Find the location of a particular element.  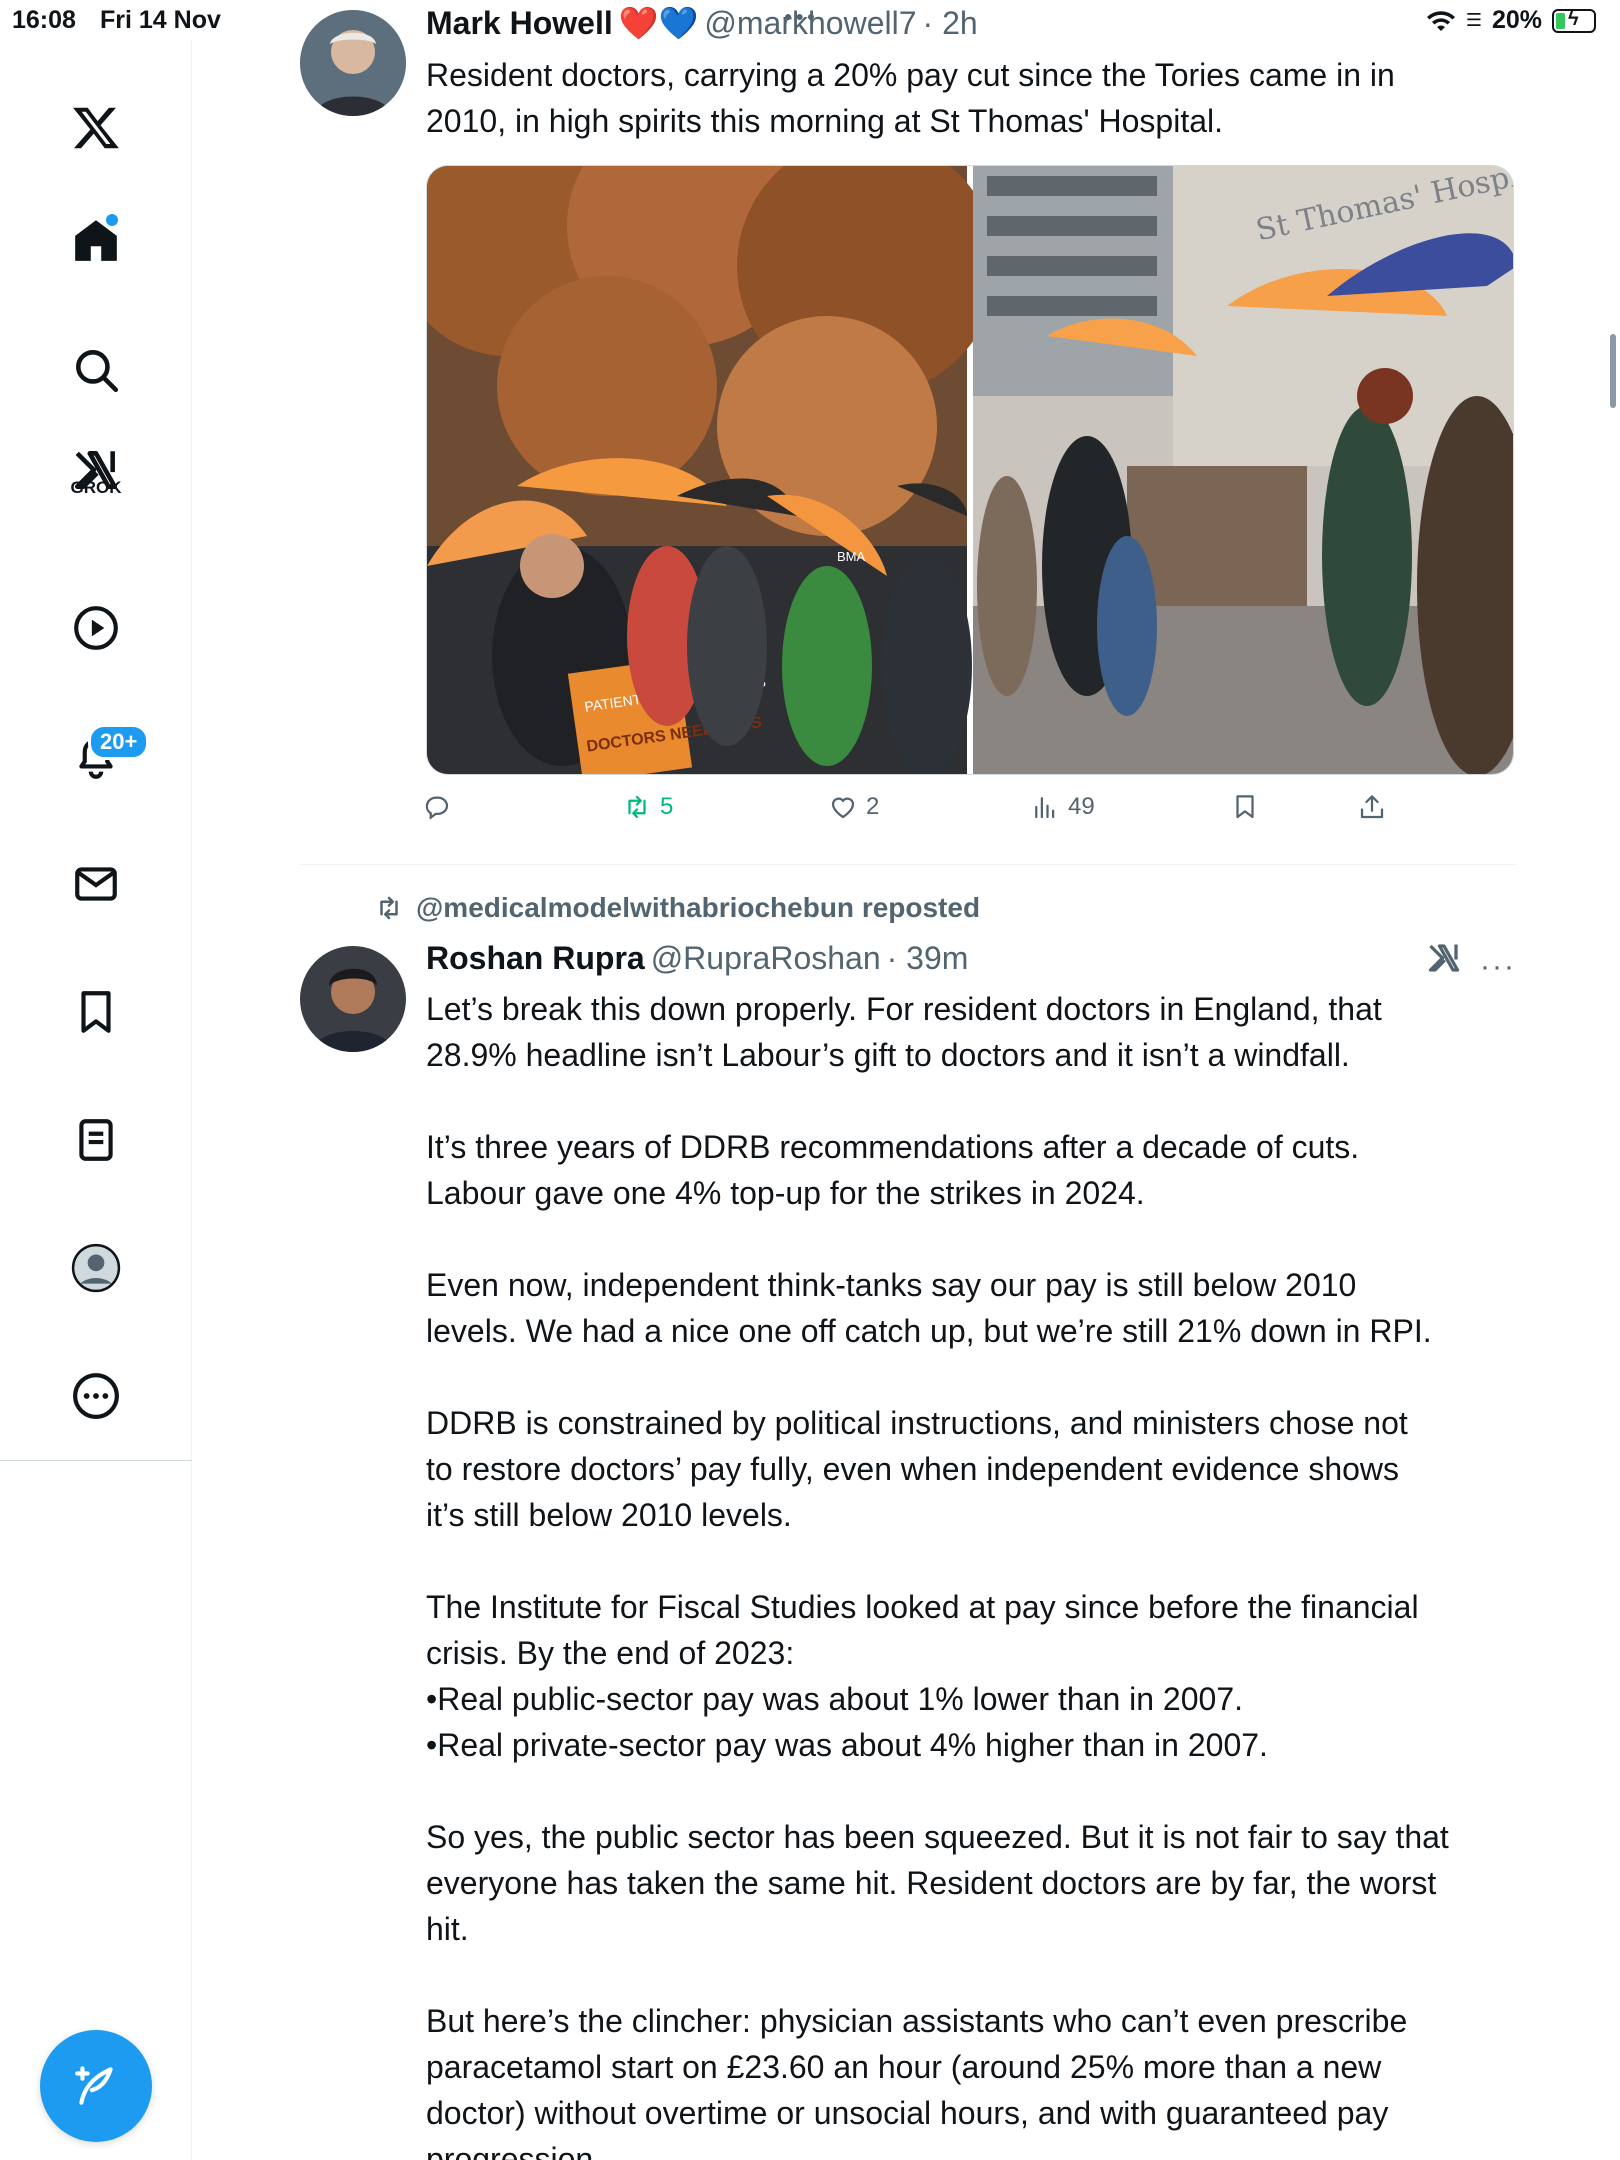

repost-button: 5 is located at coordinates (647, 807).